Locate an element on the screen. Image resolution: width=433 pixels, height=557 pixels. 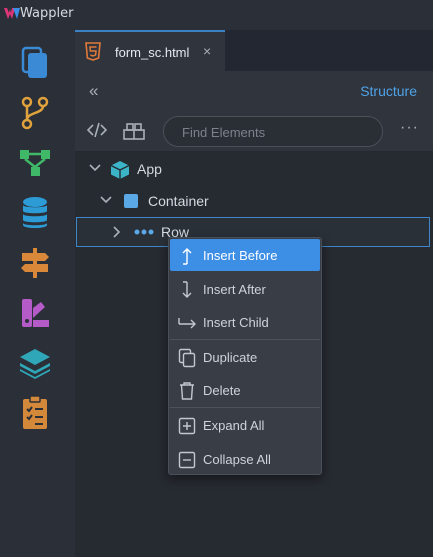
tab-form-sc: form_sc.html × is located at coordinates (150, 50).